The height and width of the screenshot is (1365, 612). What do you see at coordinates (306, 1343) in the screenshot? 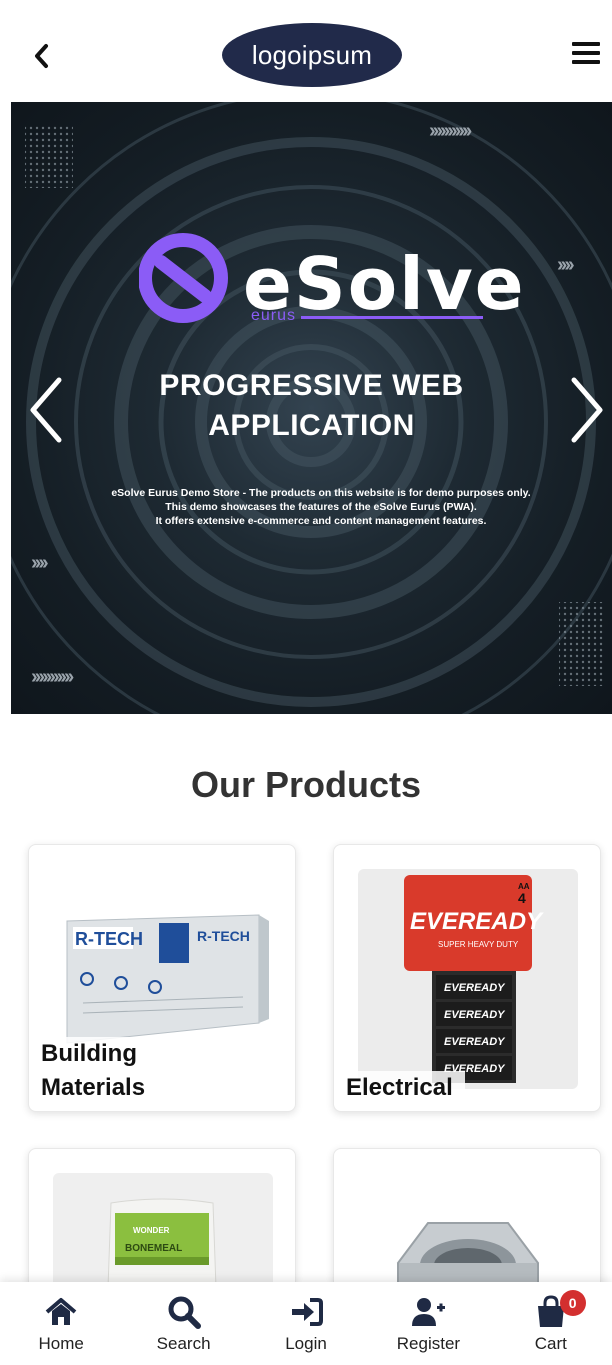
I see `nav-label: Login` at bounding box center [306, 1343].